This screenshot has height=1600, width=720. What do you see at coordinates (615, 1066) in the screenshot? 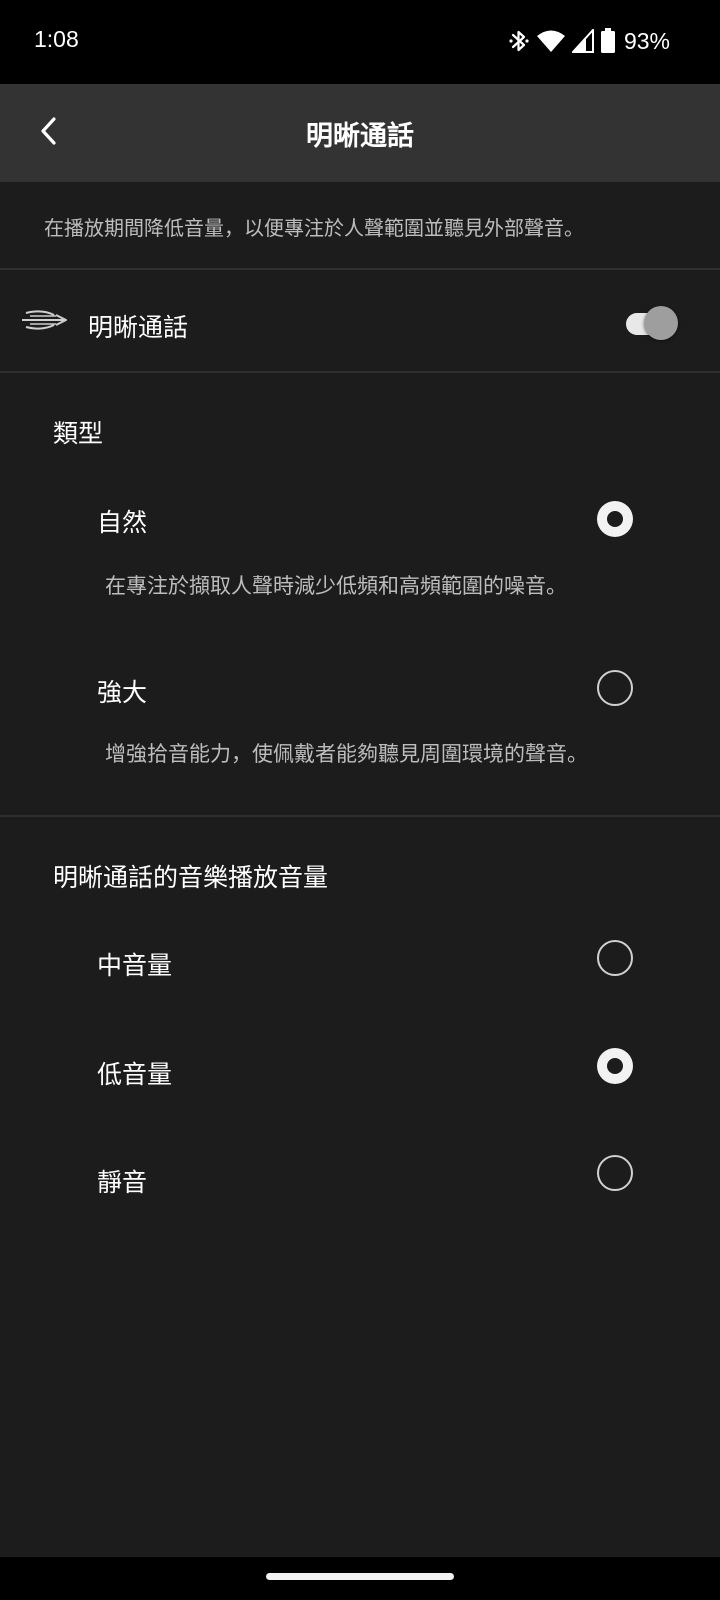
I see `volume-option-low-radio` at bounding box center [615, 1066].